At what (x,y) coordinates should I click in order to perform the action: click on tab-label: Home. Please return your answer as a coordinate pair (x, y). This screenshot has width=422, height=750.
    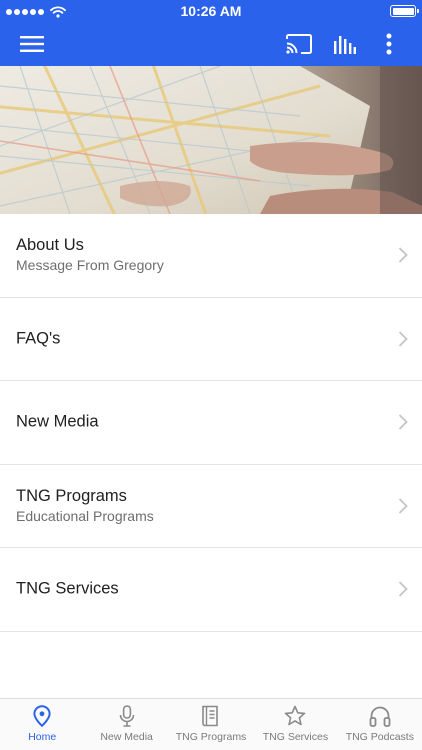
    Looking at the image, I should click on (42, 737).